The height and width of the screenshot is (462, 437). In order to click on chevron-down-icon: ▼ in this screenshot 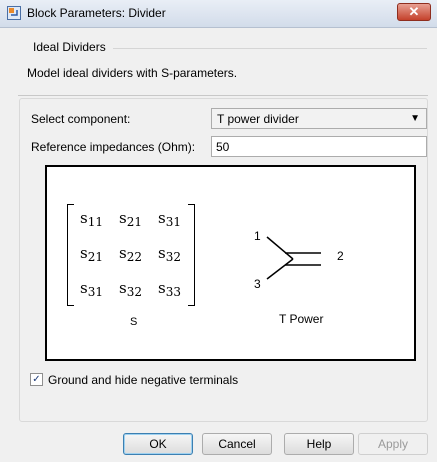, I will do `click(415, 118)`.